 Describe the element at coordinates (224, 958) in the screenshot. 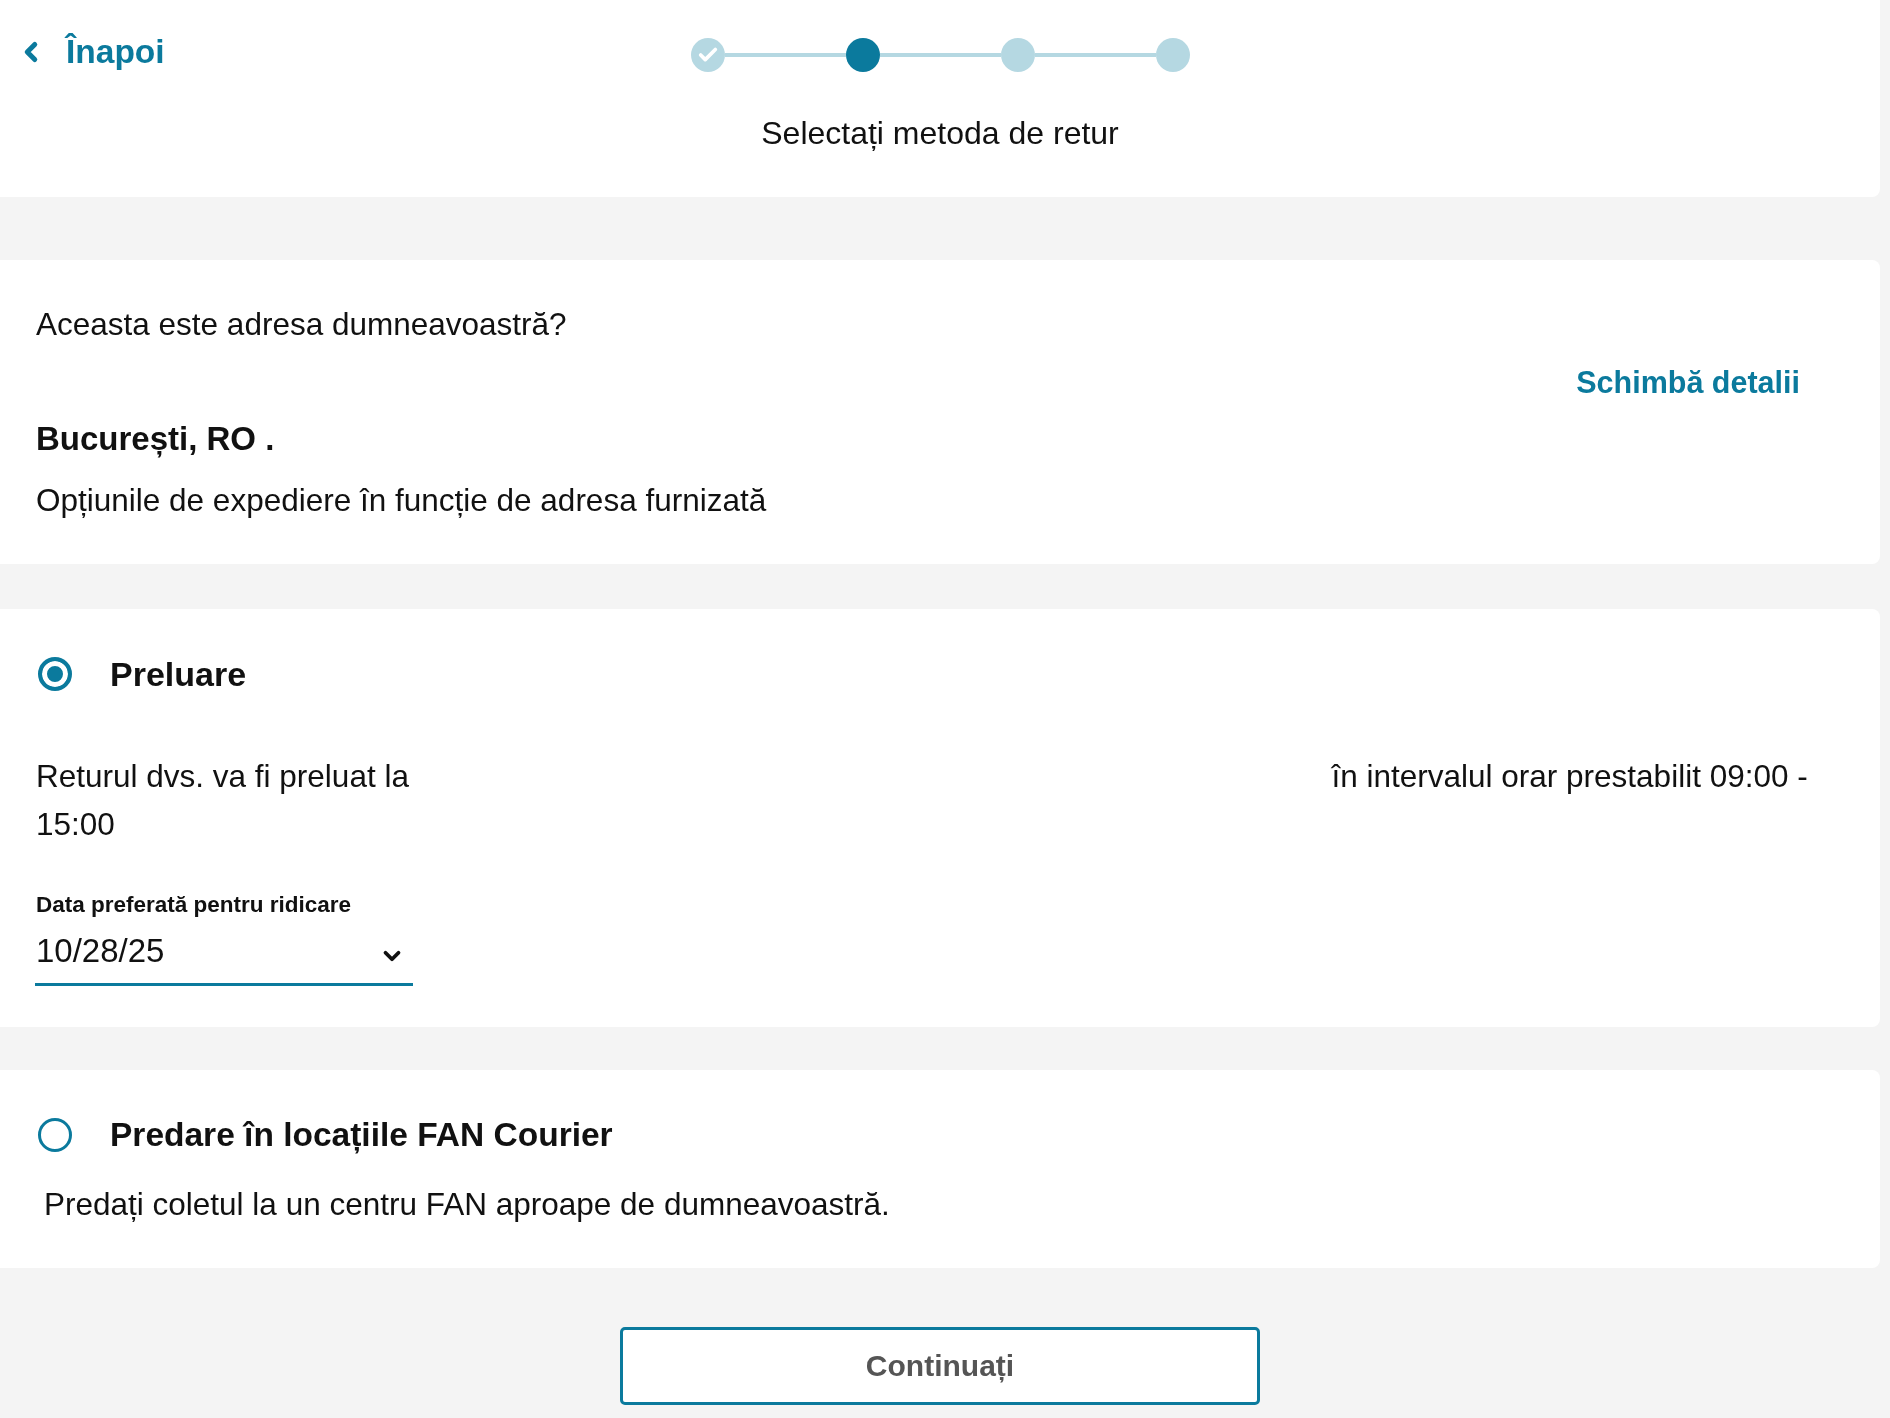

I see `date-select: 10/28/25` at that location.